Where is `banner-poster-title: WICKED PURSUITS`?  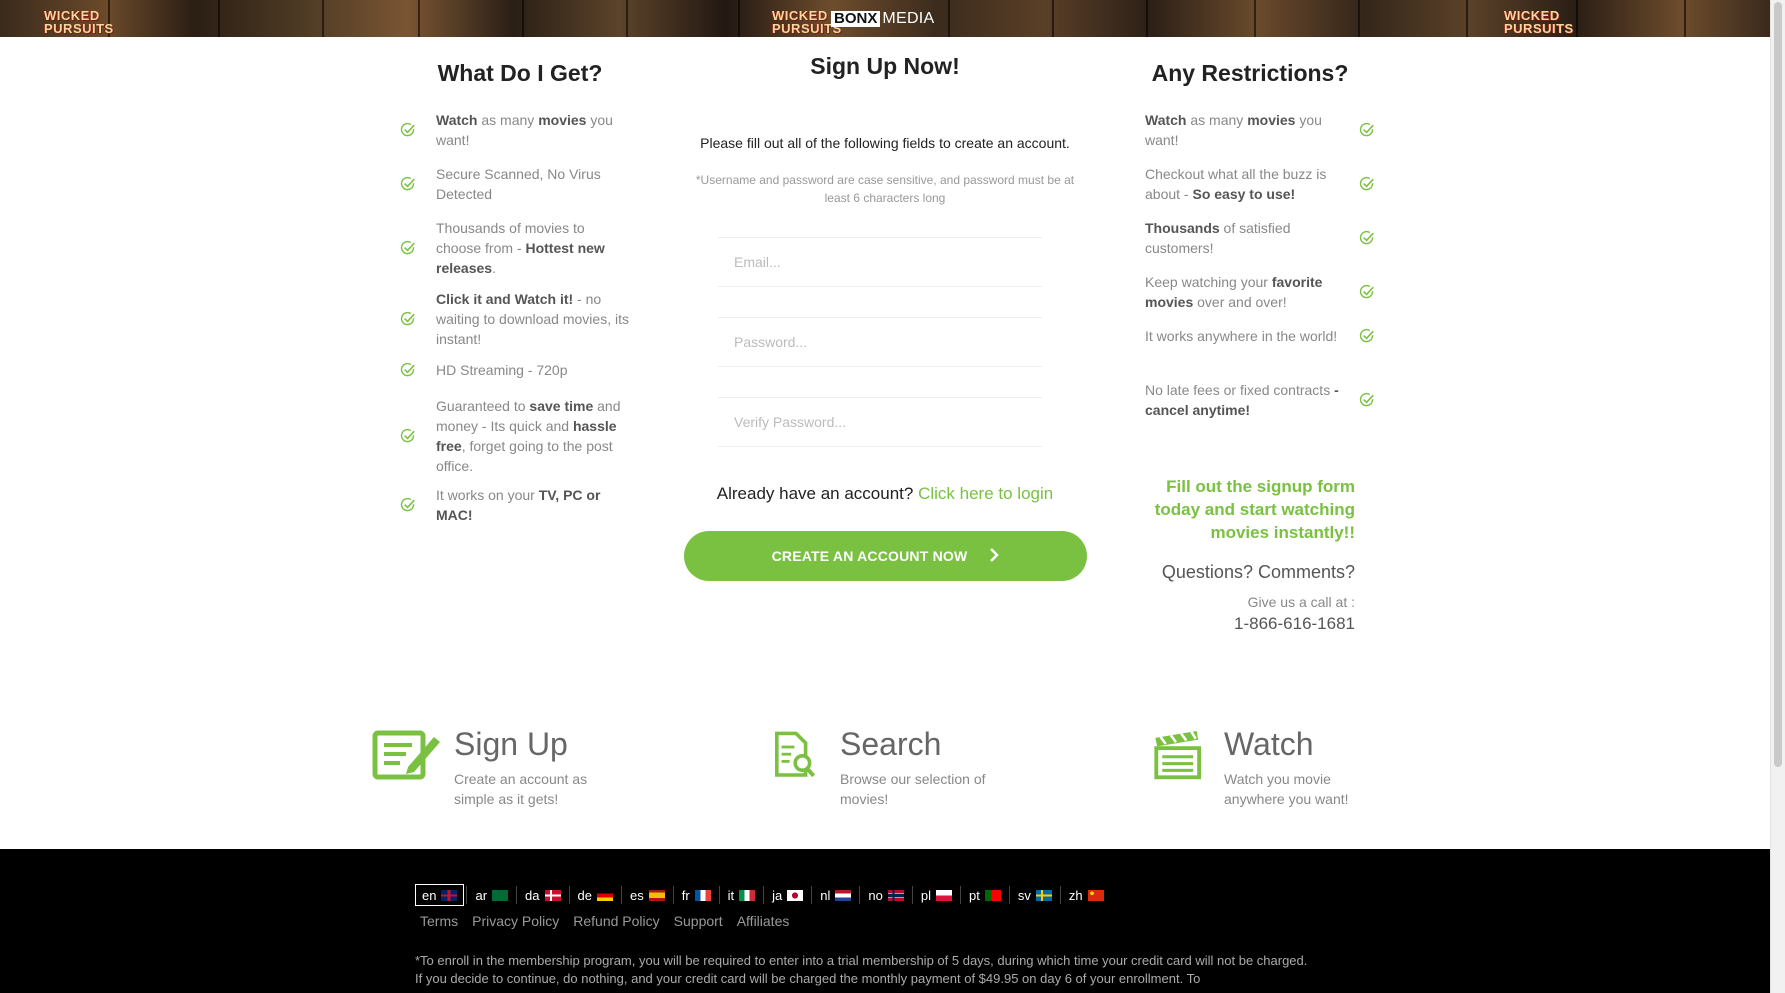
banner-poster-title: WICKED PURSUITS is located at coordinates (1539, 22).